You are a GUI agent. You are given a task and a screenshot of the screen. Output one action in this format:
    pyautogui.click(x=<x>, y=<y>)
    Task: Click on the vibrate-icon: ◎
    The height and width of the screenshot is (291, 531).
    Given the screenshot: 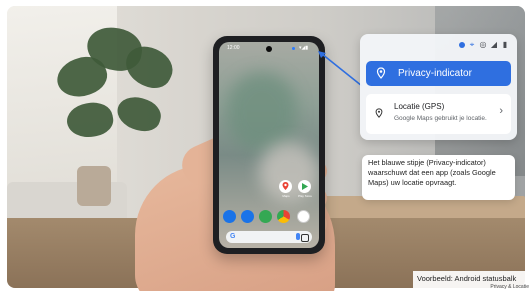 What is the action you would take?
    pyautogui.click(x=483, y=44)
    